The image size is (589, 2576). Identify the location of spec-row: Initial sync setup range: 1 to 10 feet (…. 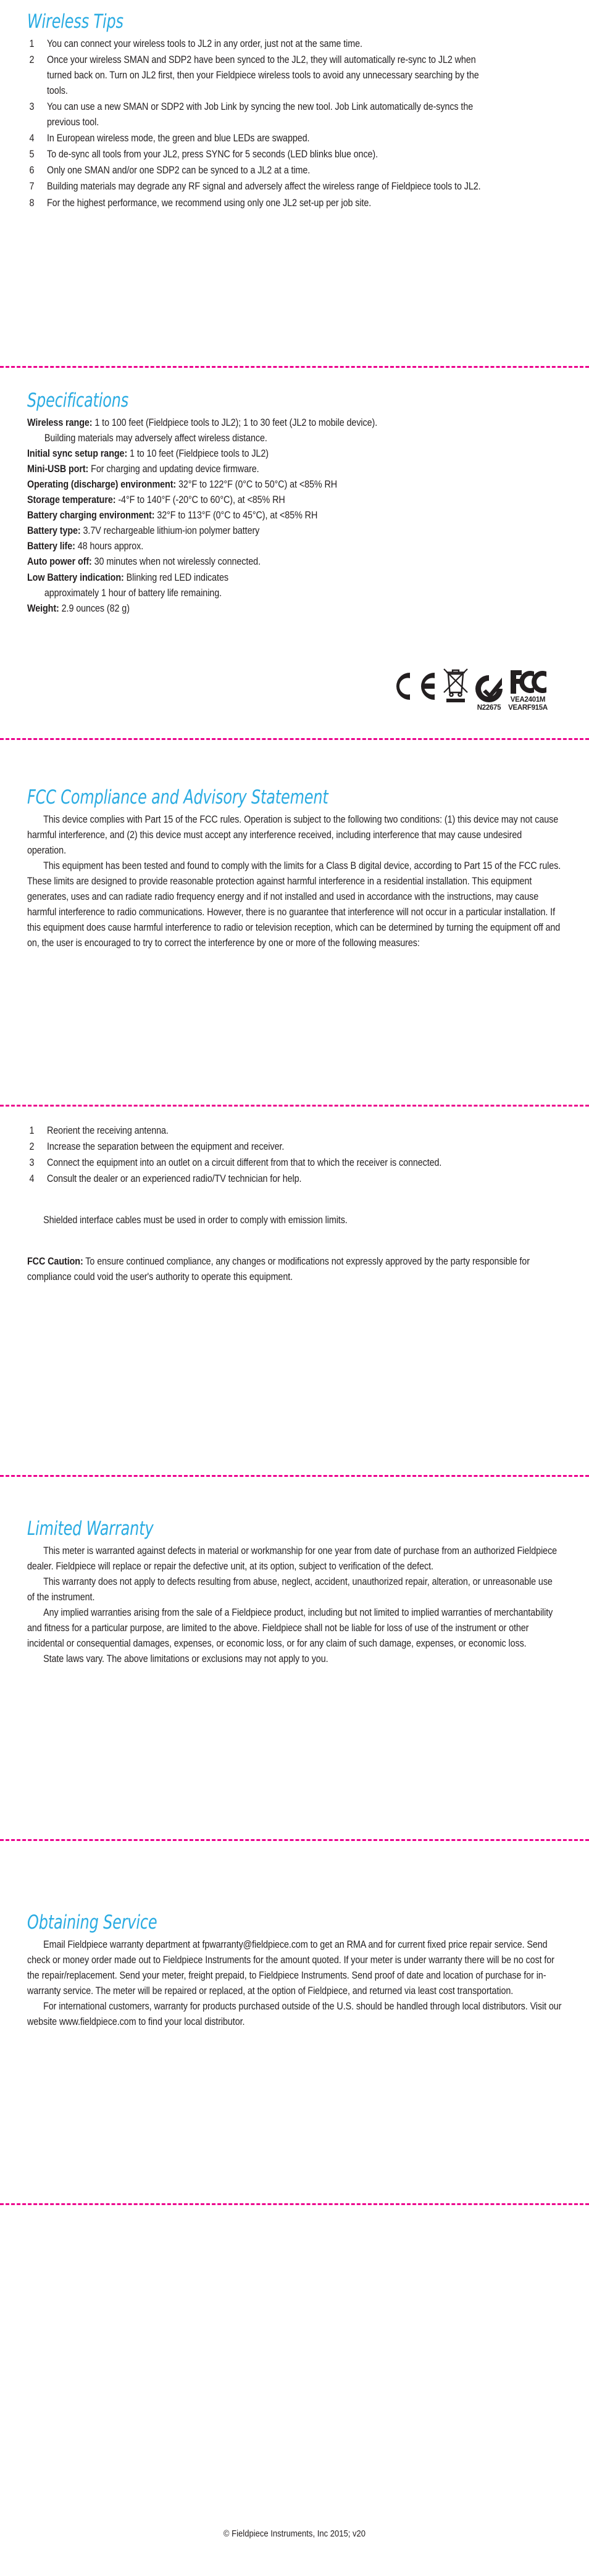
(294, 454).